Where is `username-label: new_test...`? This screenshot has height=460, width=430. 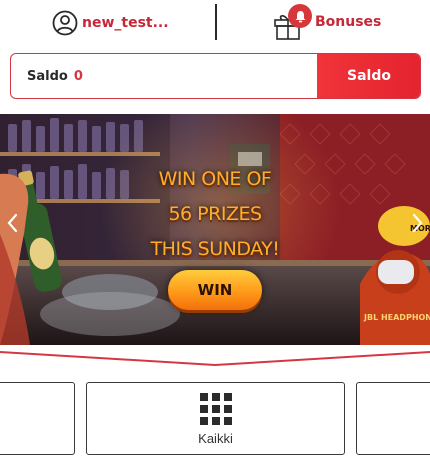 username-label: new_test... is located at coordinates (125, 23).